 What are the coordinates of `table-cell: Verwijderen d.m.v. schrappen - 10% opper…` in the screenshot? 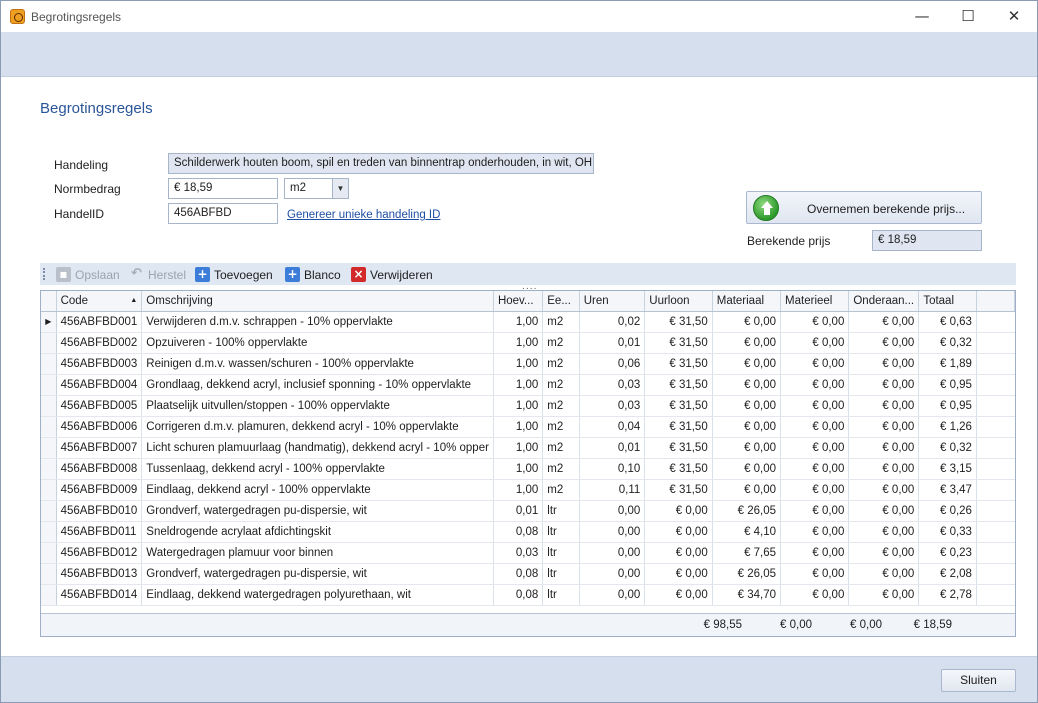 It's located at (317, 322).